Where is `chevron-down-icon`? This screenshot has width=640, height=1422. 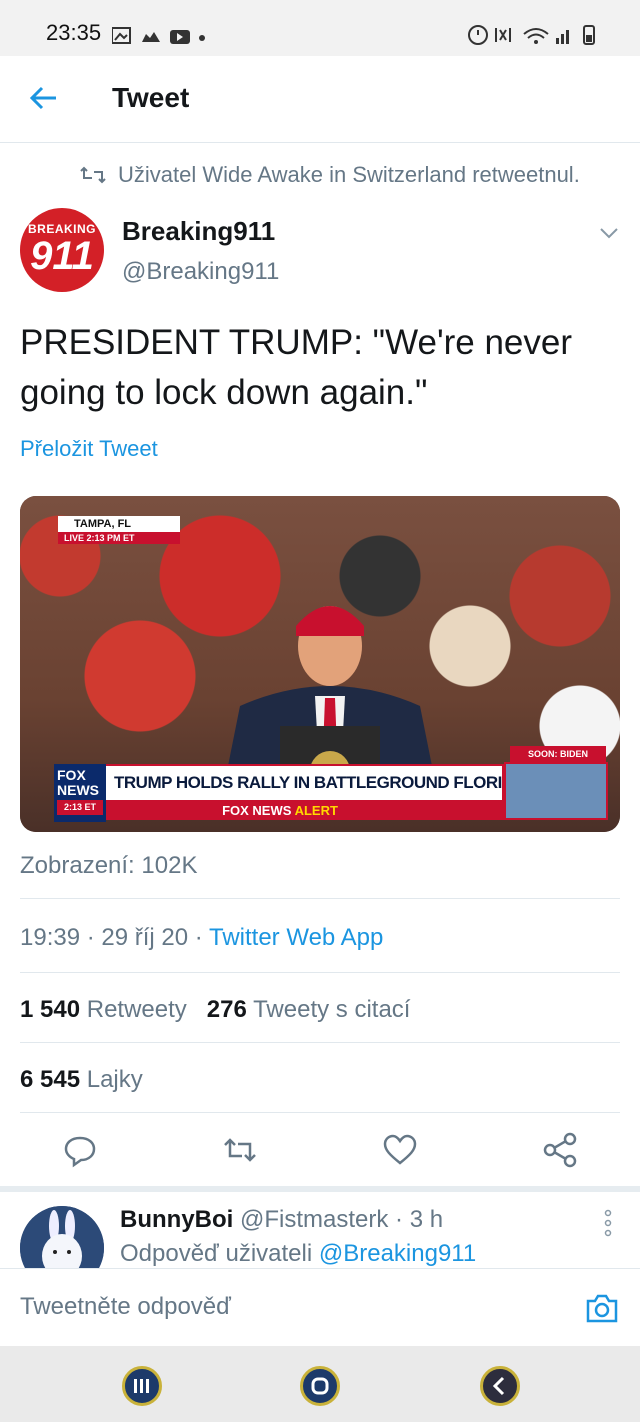
chevron-down-icon is located at coordinates (609, 233).